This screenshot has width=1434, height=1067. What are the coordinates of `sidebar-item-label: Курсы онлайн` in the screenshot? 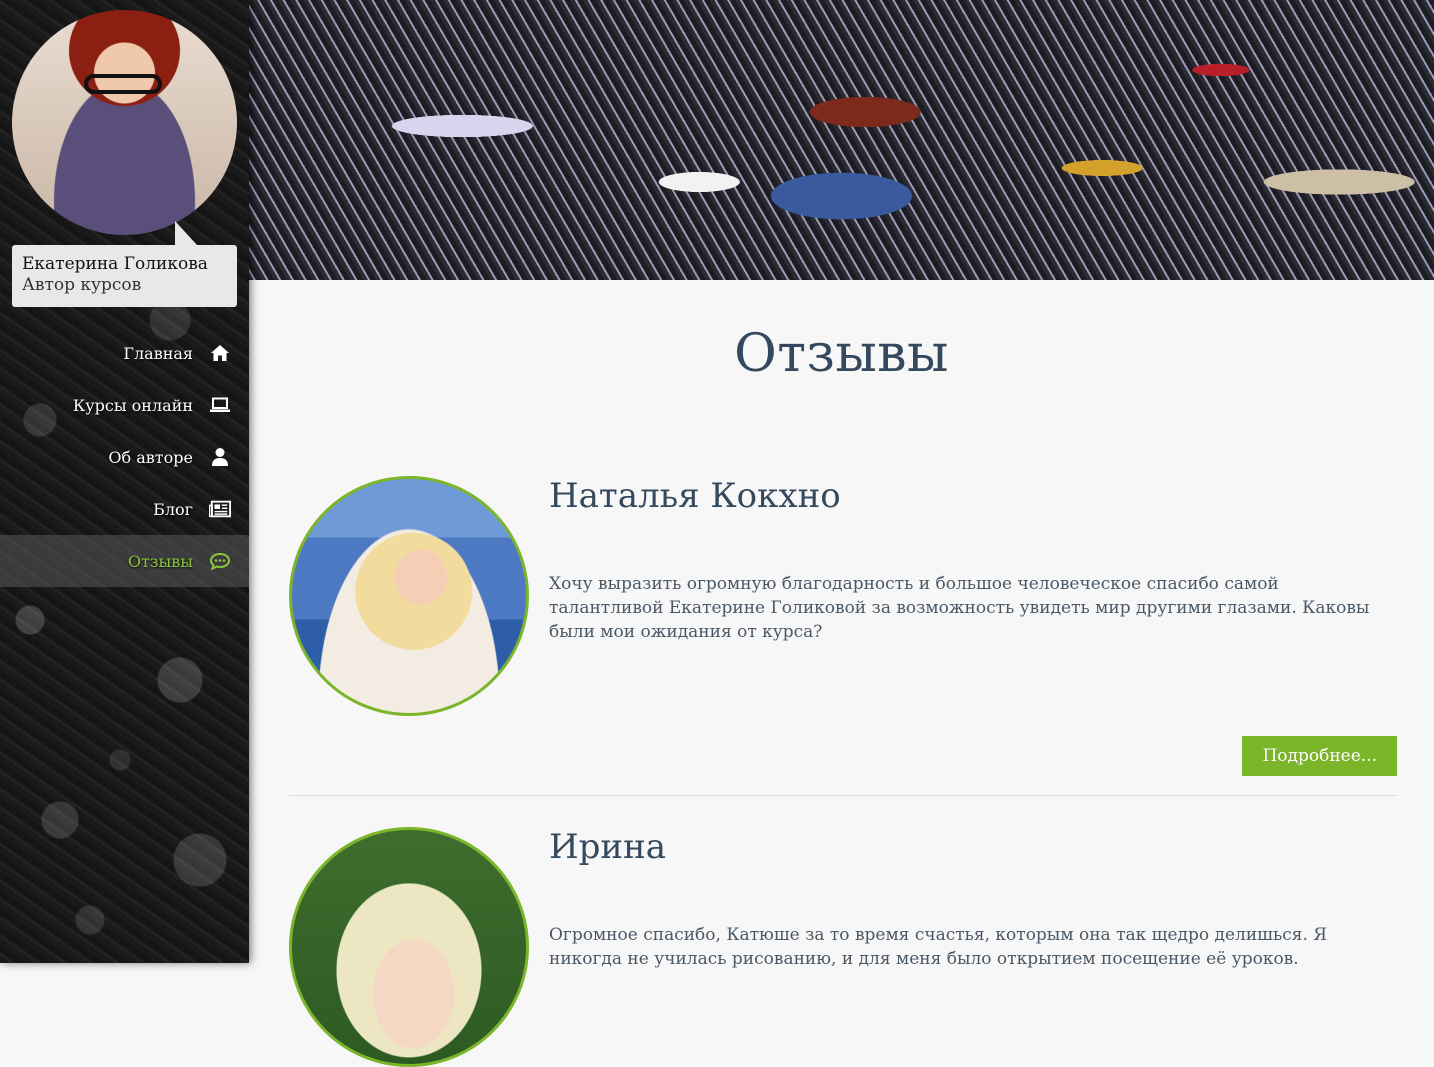 It's located at (132, 405).